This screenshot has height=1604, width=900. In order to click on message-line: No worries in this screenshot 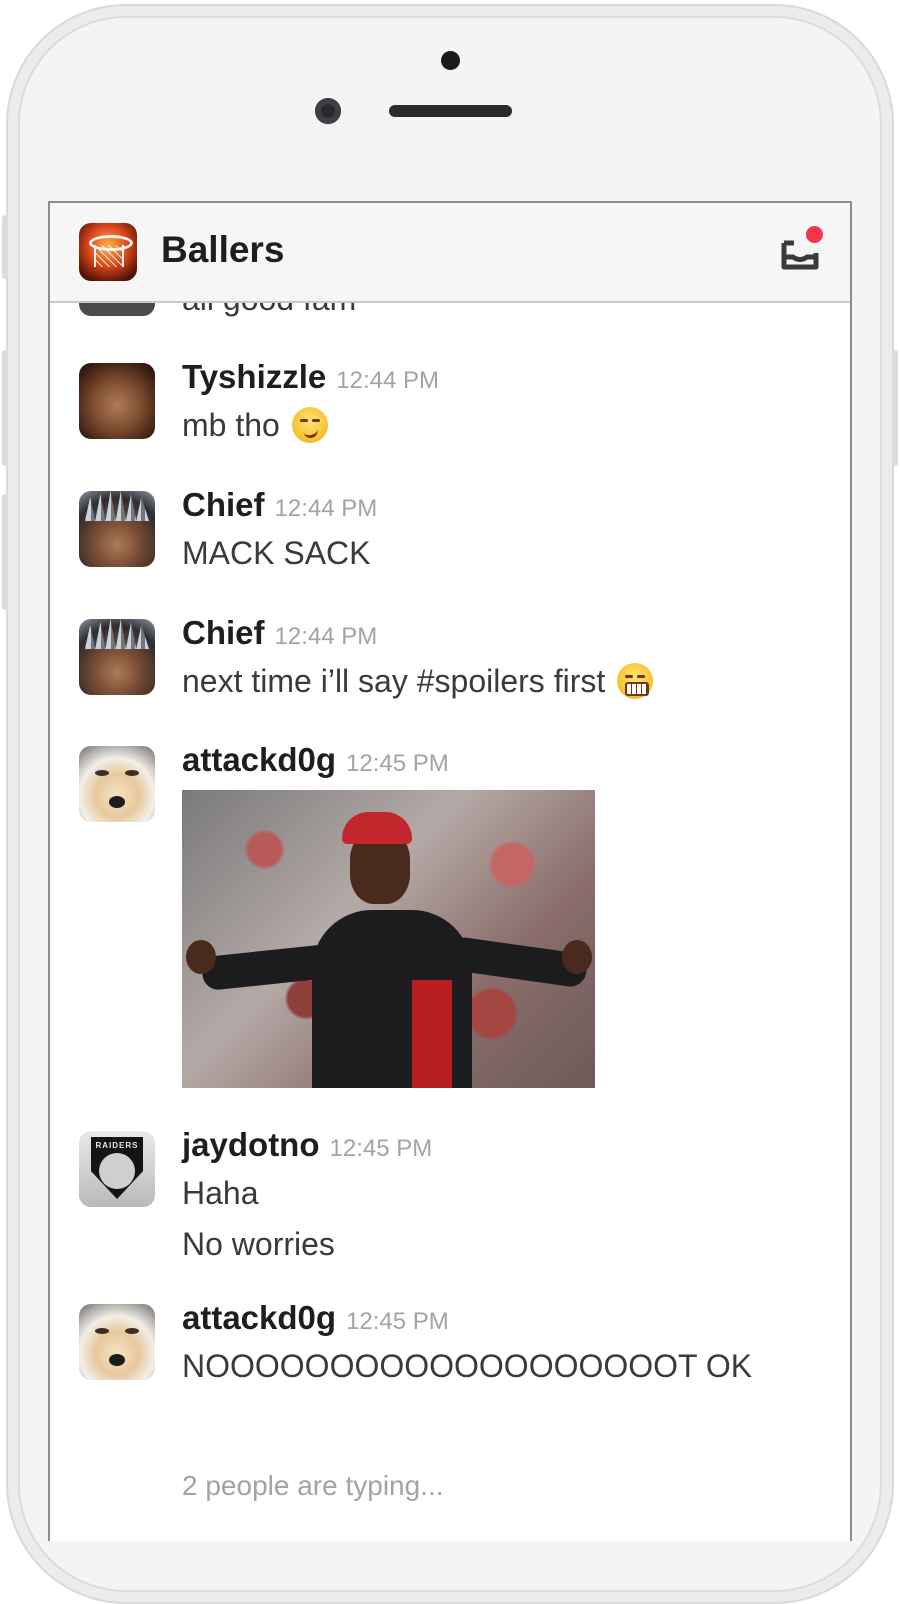, I will do `click(258, 1244)`.